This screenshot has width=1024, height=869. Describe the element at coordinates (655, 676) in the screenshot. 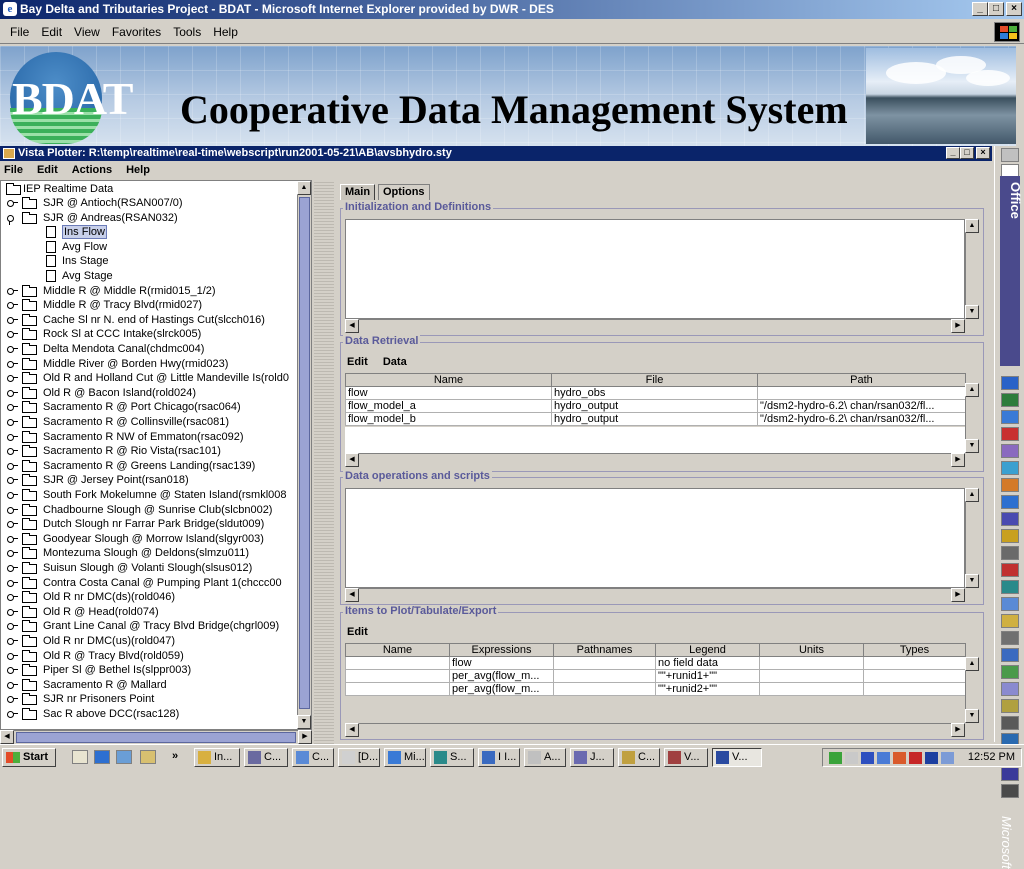

I see `table-row: per_avg(flow_m... ""+runid1+""` at that location.